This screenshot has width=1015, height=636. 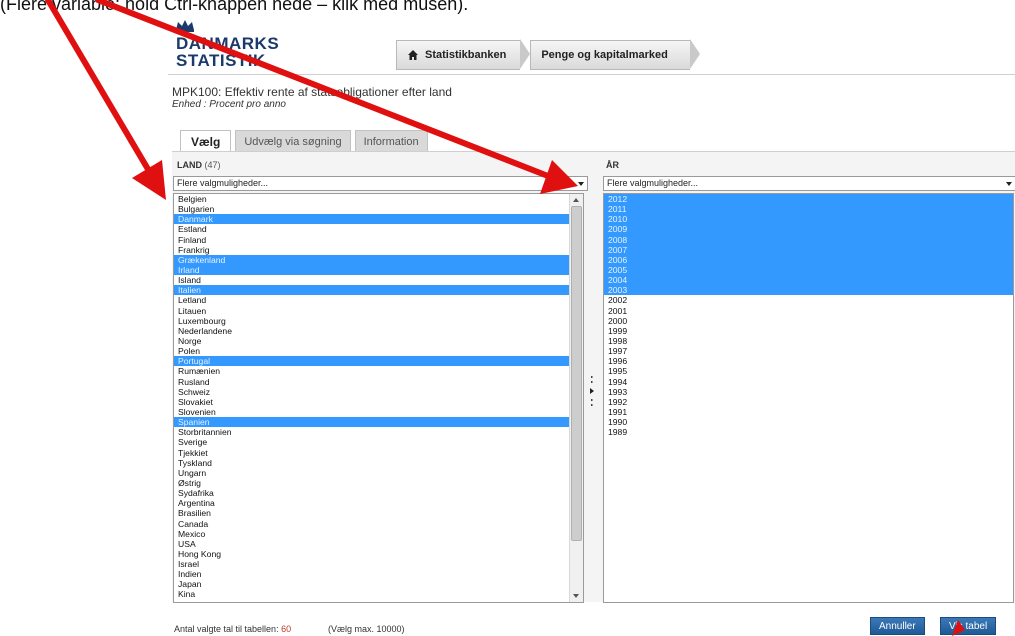 I want to click on land-option: Tjekkiet, so click(x=378, y=453).